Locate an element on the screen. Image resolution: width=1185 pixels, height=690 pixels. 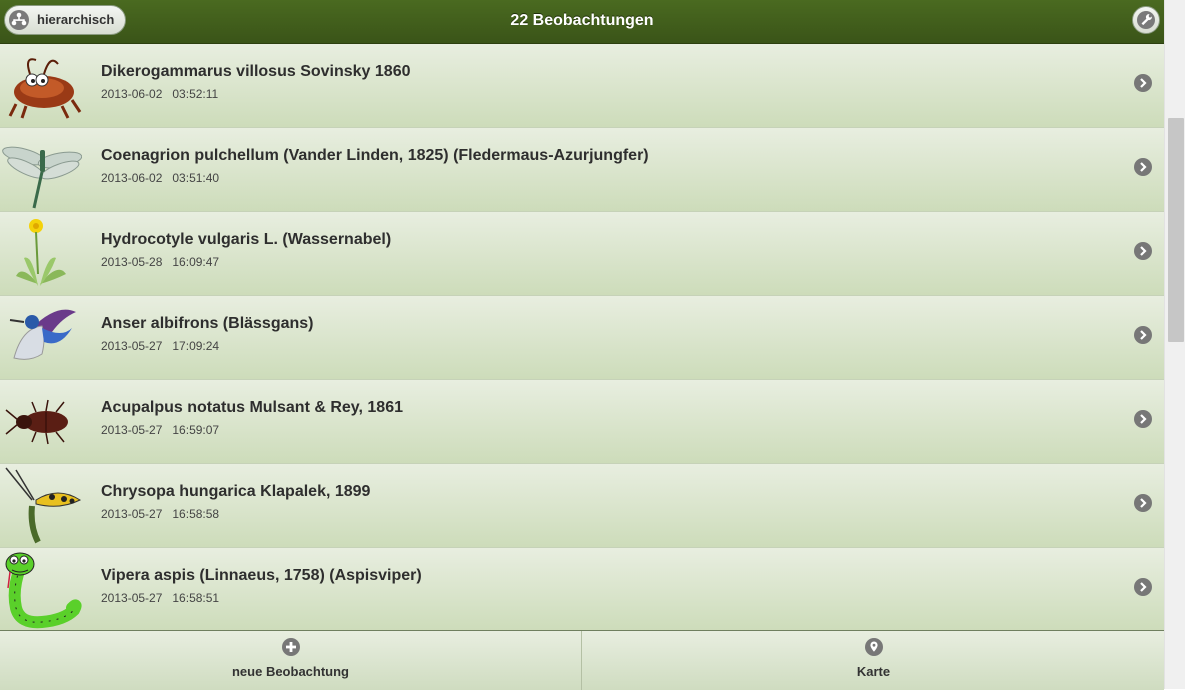
observation-date: 2013-06-02 03:52:11 is located at coordinates (160, 94).